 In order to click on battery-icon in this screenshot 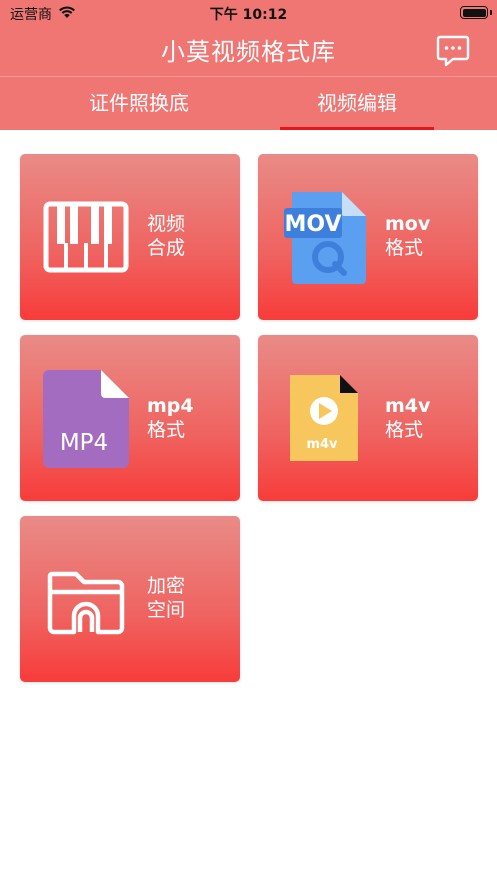, I will do `click(474, 12)`.